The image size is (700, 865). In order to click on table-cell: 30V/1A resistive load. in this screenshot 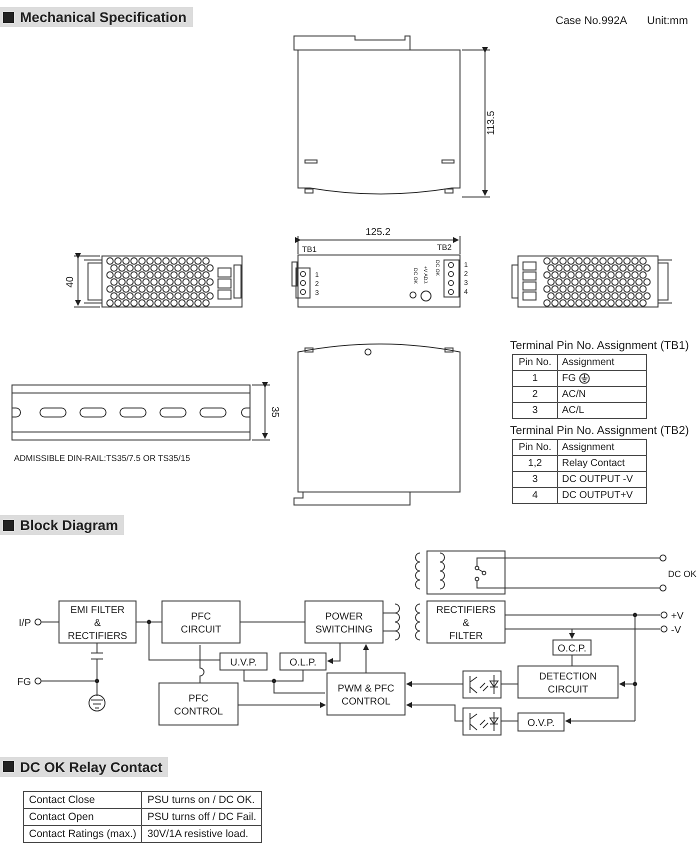, I will do `click(202, 834)`.